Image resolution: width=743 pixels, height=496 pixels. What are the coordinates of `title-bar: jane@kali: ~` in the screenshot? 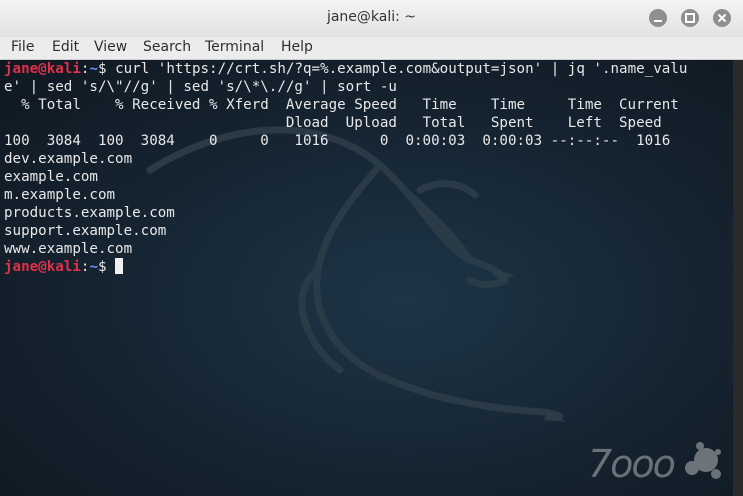 It's located at (371, 19).